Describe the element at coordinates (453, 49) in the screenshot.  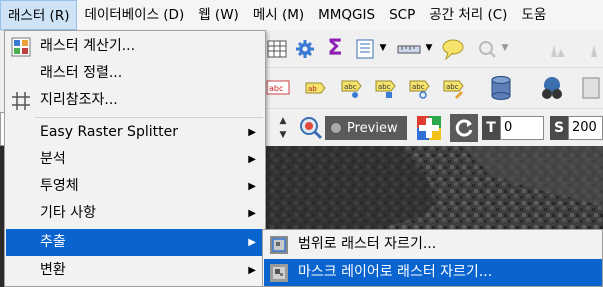
I see `annotation-icon` at that location.